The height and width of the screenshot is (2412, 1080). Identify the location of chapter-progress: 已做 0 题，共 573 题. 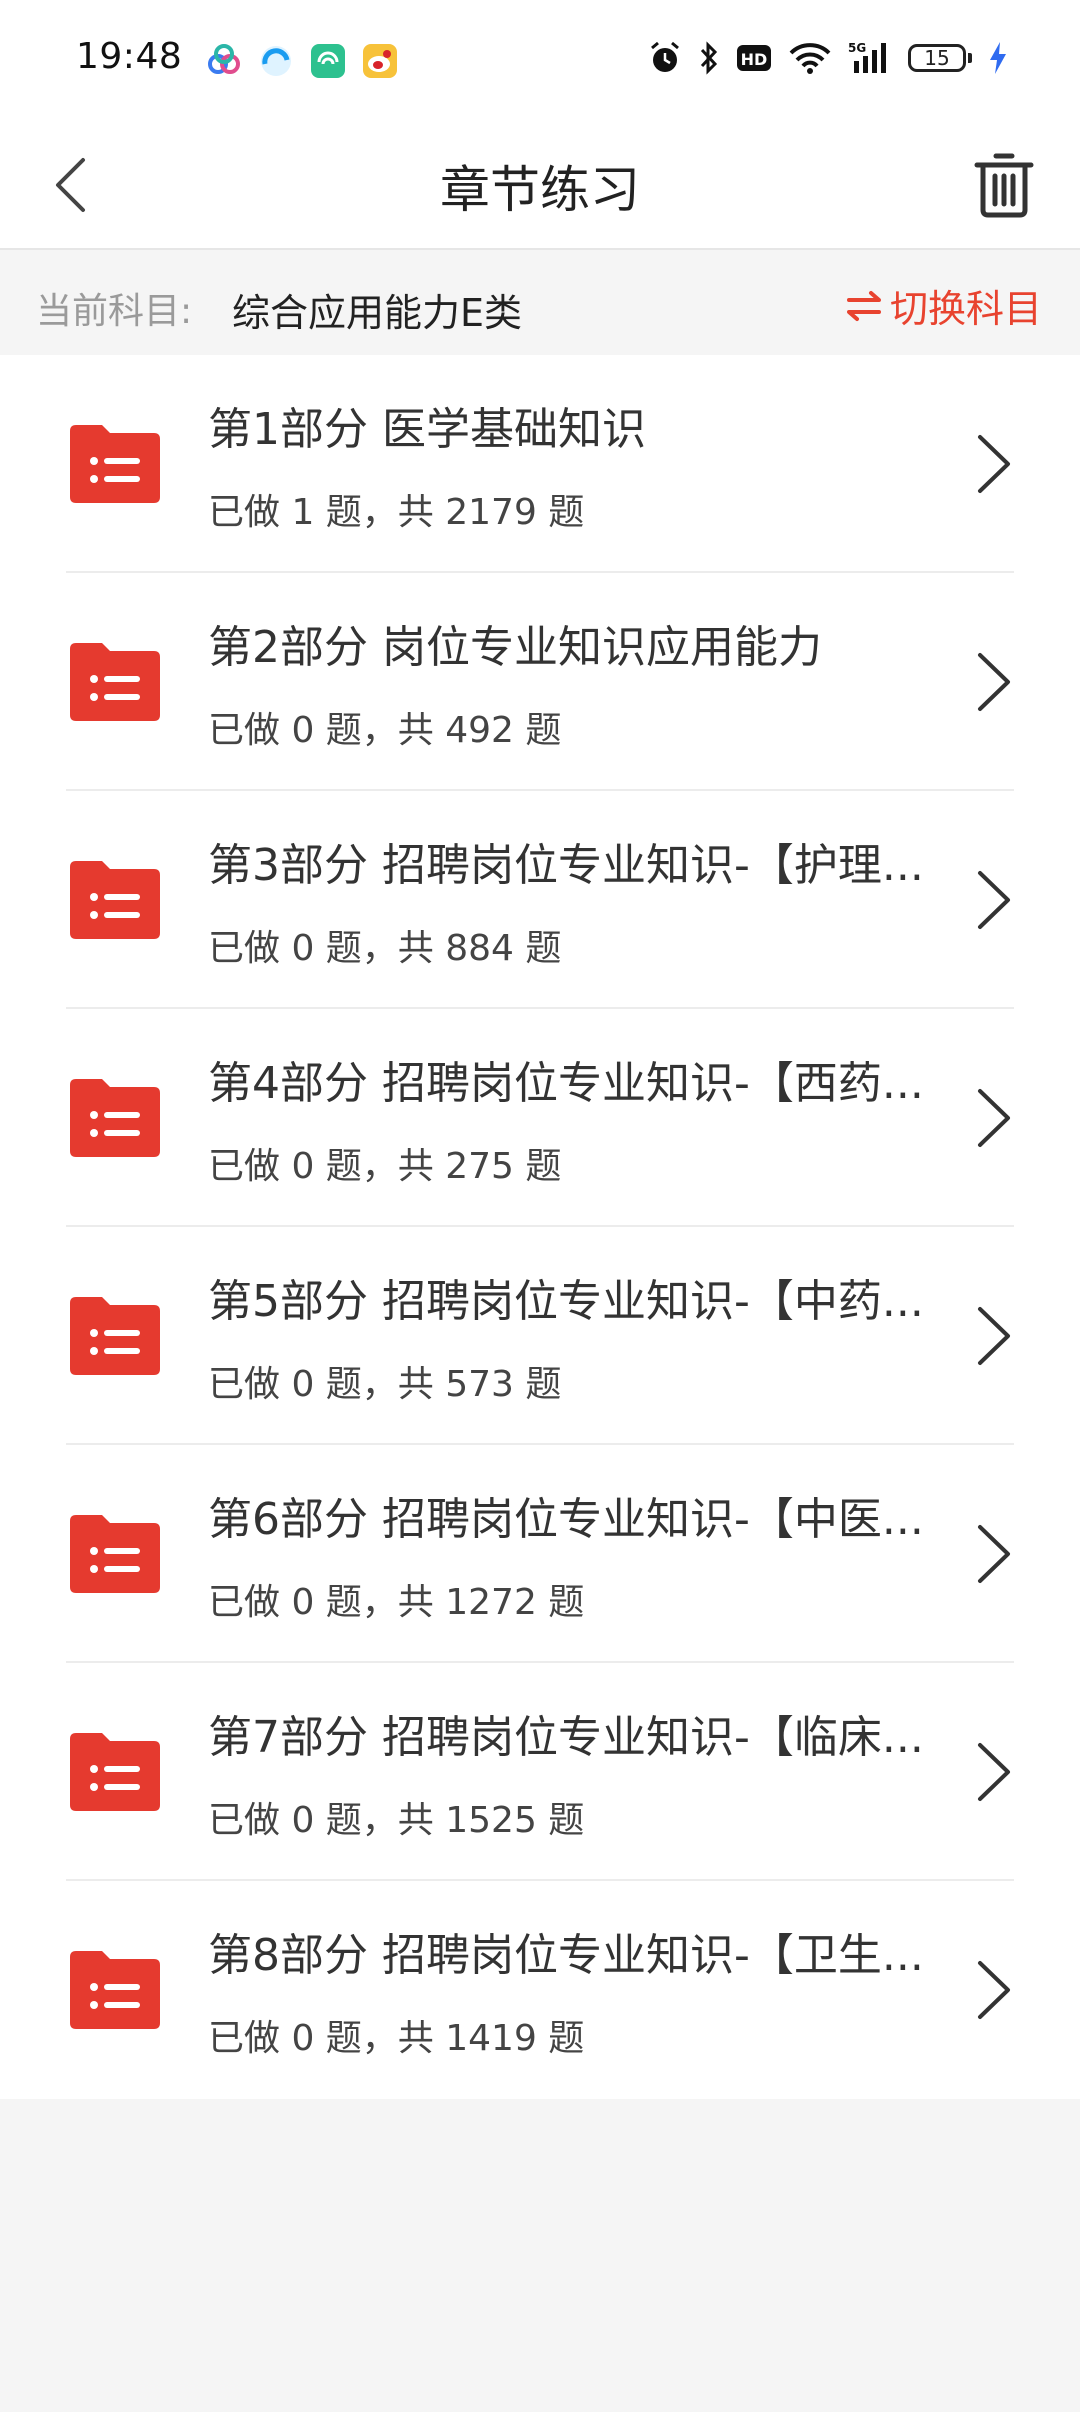
(385, 1384).